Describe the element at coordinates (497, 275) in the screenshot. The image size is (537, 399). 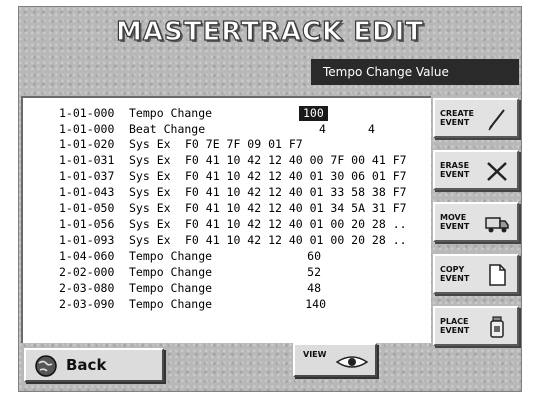
I see `document-icon` at that location.